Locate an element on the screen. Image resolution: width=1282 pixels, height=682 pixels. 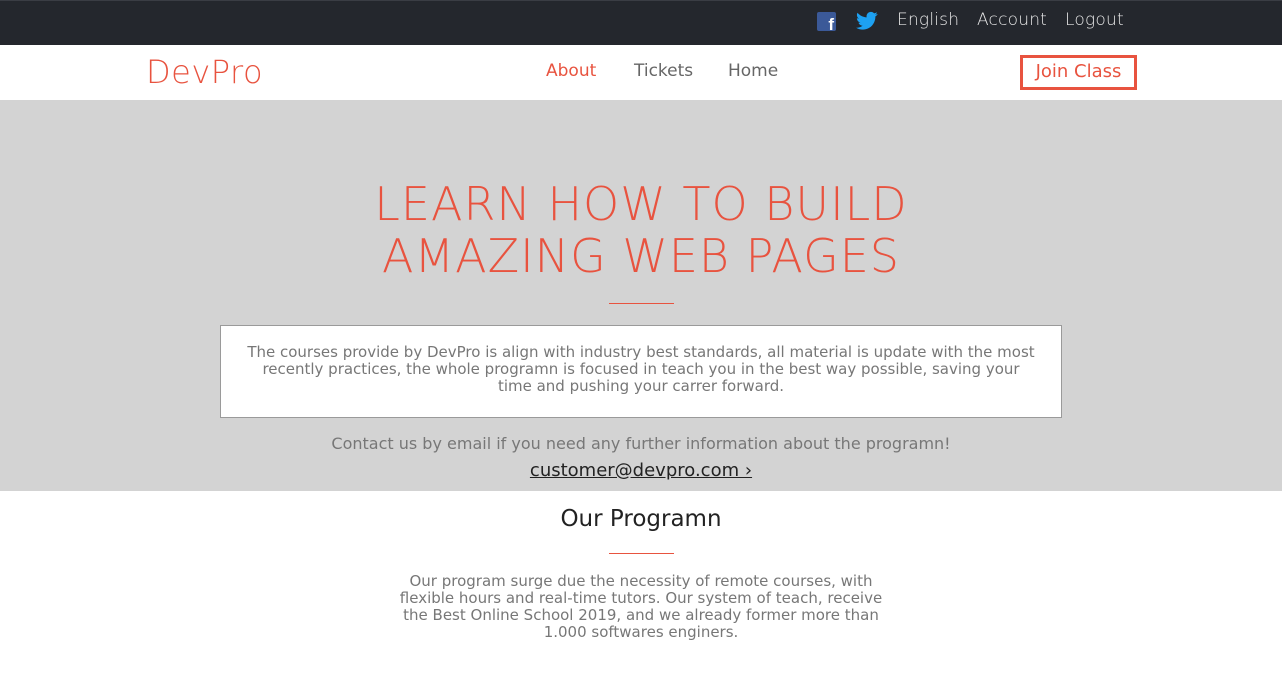
twitter-icon is located at coordinates (867, 21).